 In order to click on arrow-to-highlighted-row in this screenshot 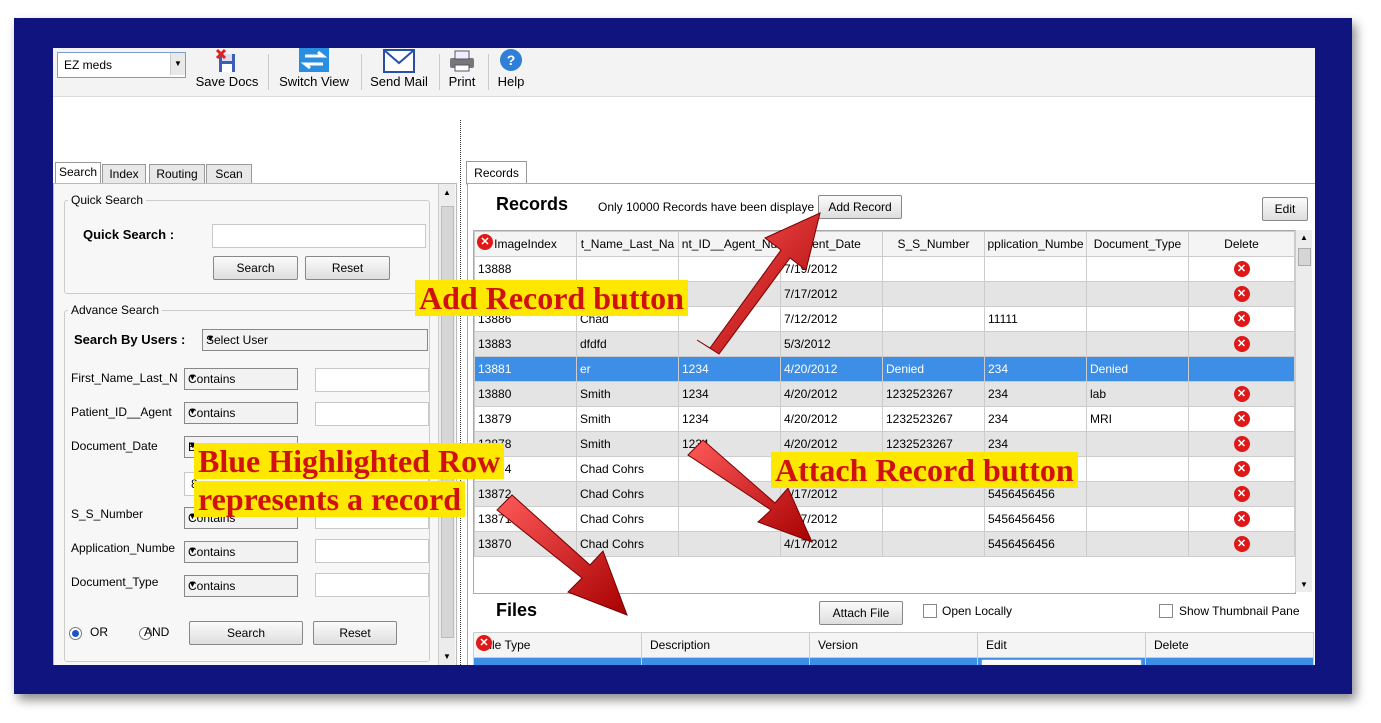, I will do `click(562, 555)`.